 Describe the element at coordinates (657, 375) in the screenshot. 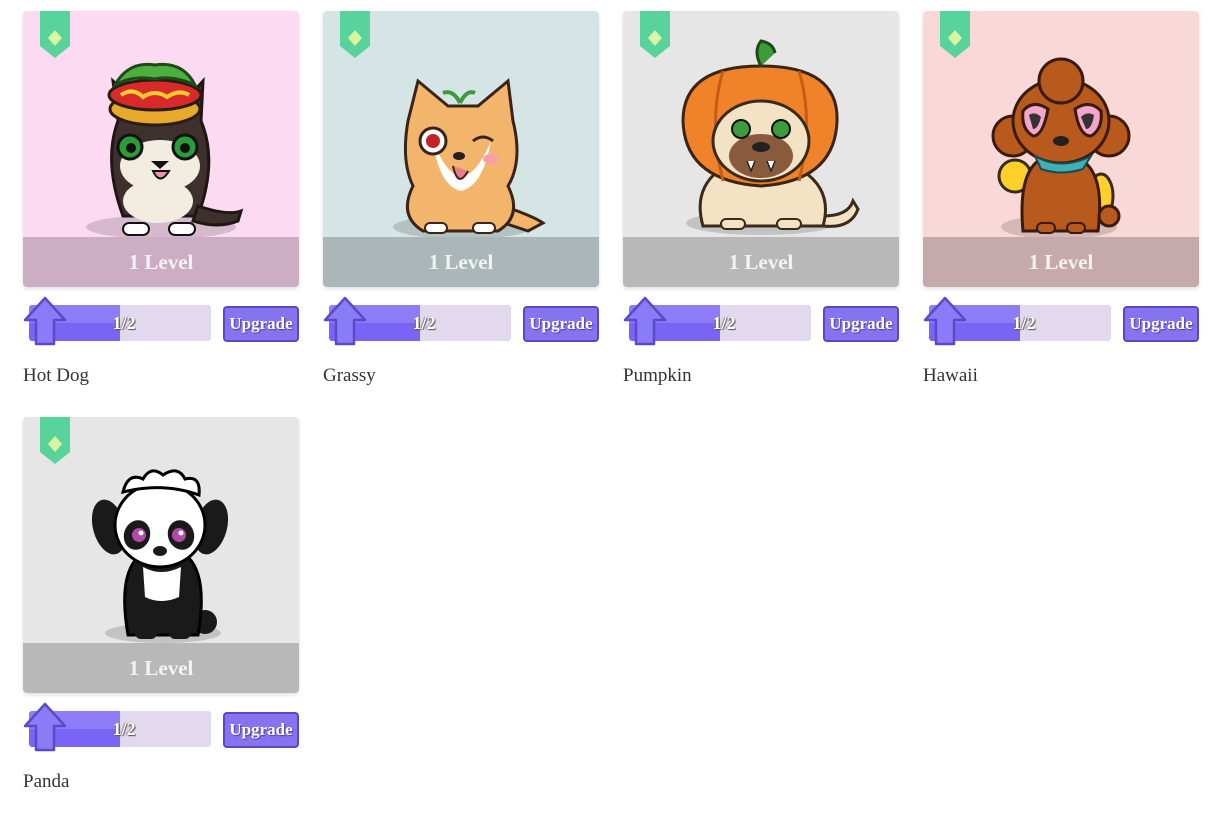

I see `pet-name: Pumpkin` at that location.